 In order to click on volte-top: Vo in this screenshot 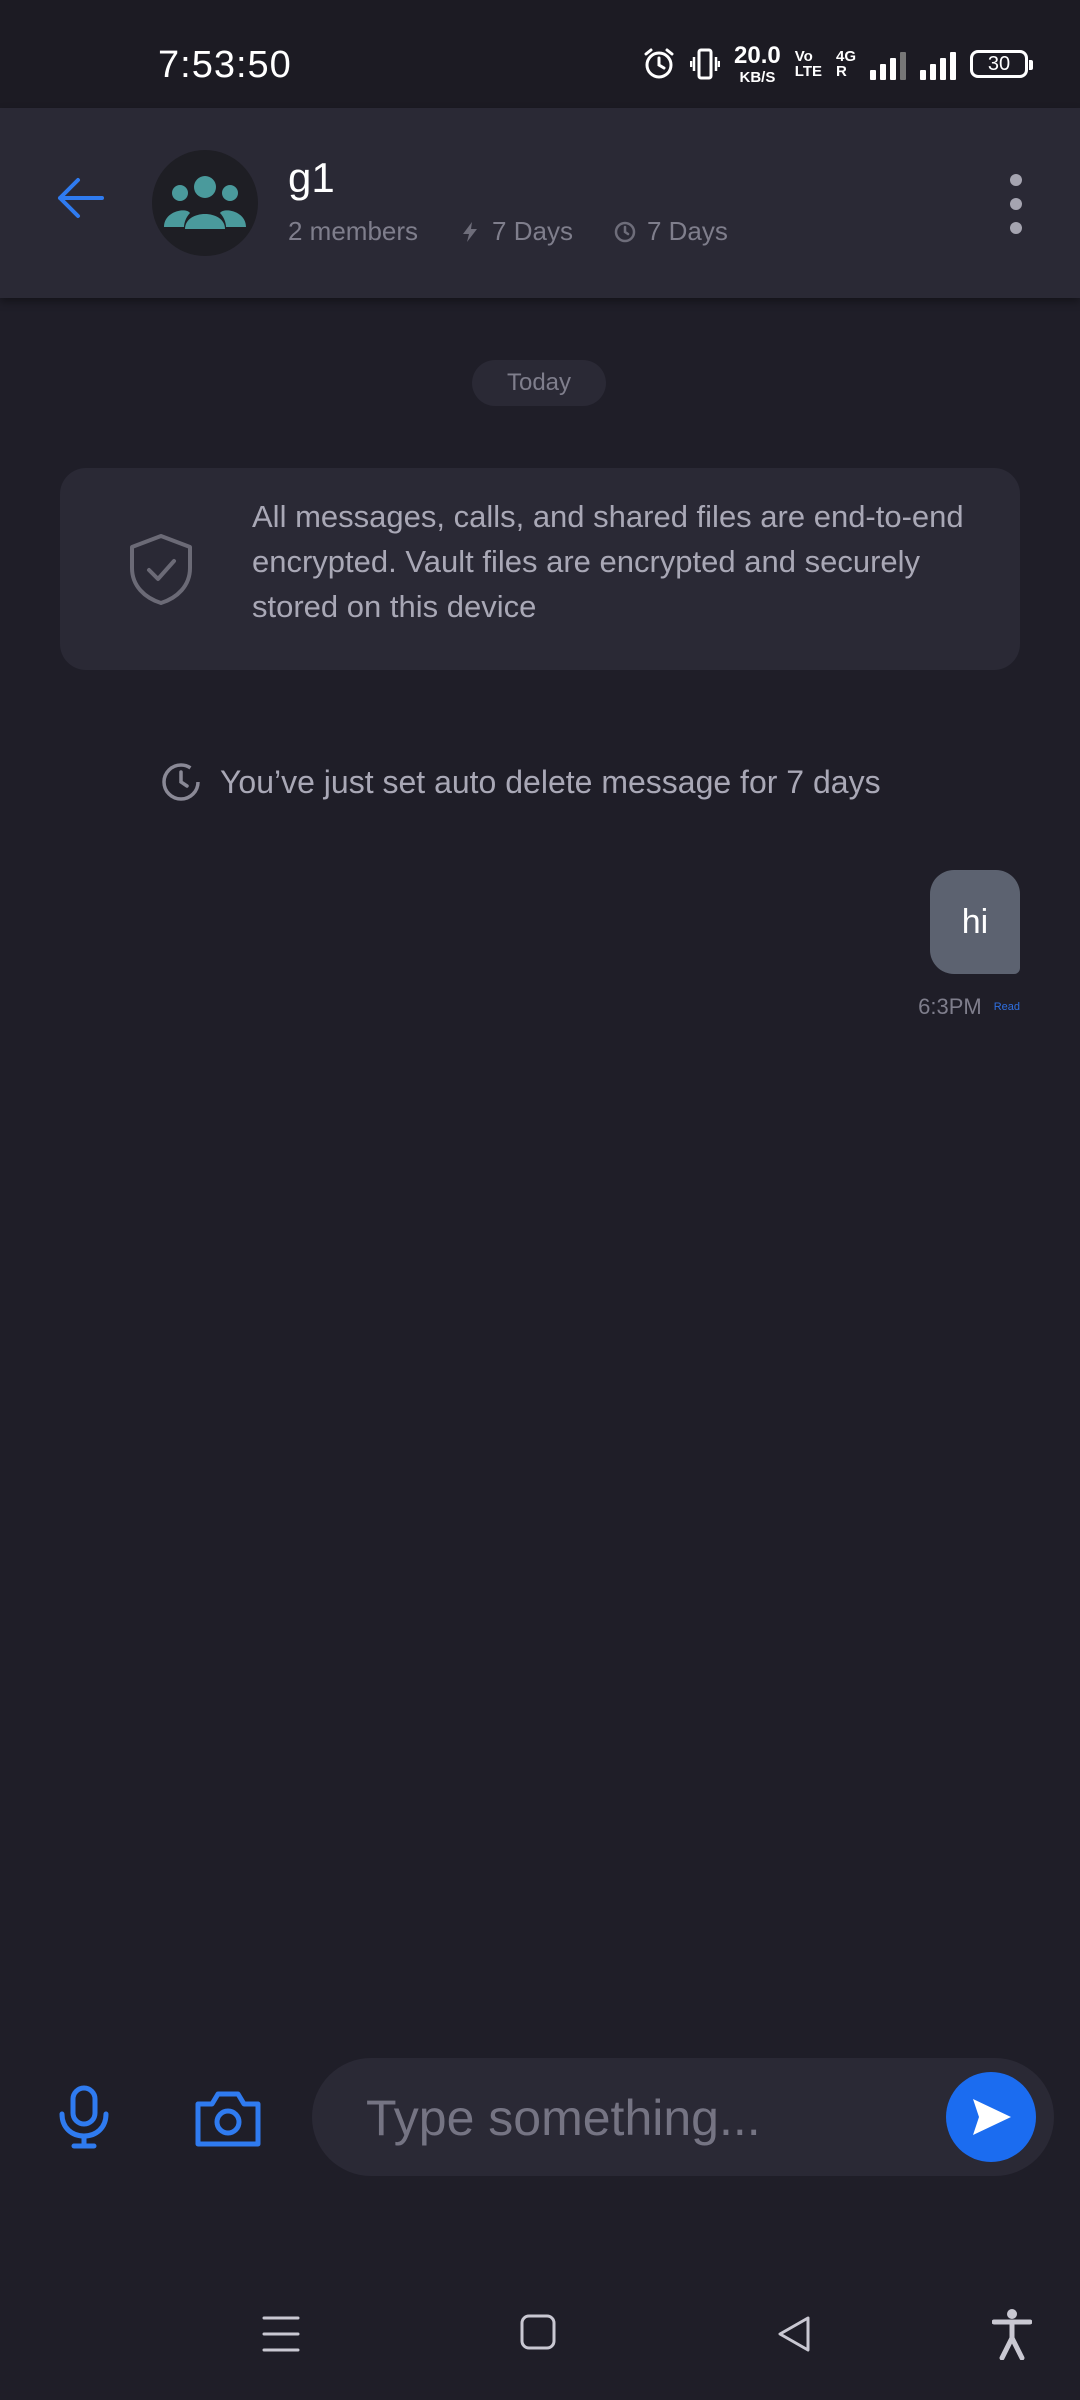, I will do `click(803, 56)`.